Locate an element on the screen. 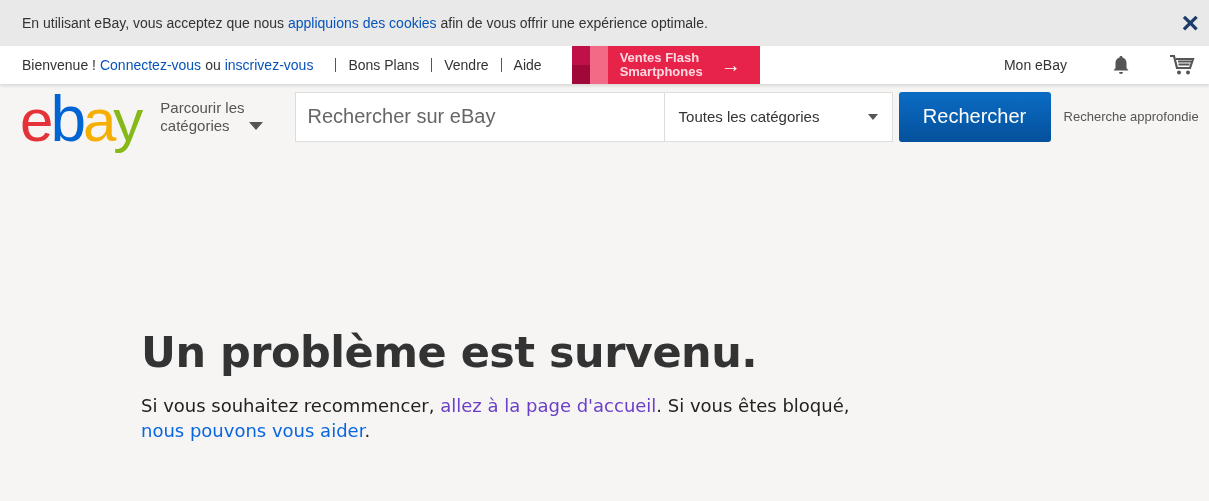 The image size is (1209, 501). bell-icon is located at coordinates (1121, 65).